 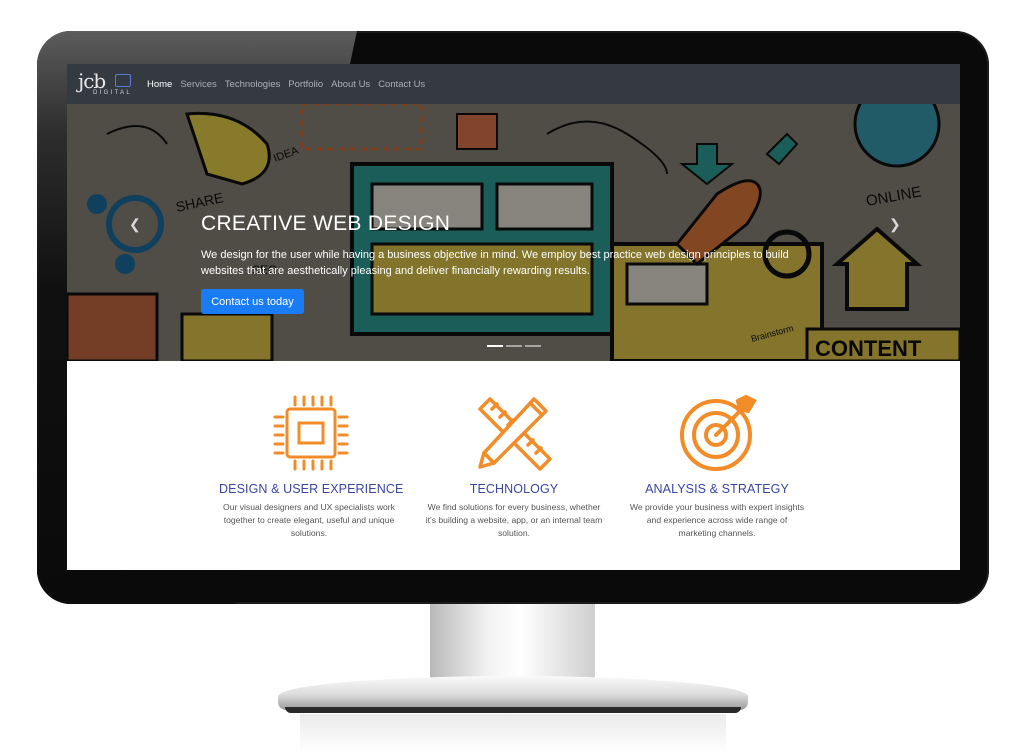 What do you see at coordinates (112, 93) in the screenshot?
I see `logo-sub-text: DIGITAL` at bounding box center [112, 93].